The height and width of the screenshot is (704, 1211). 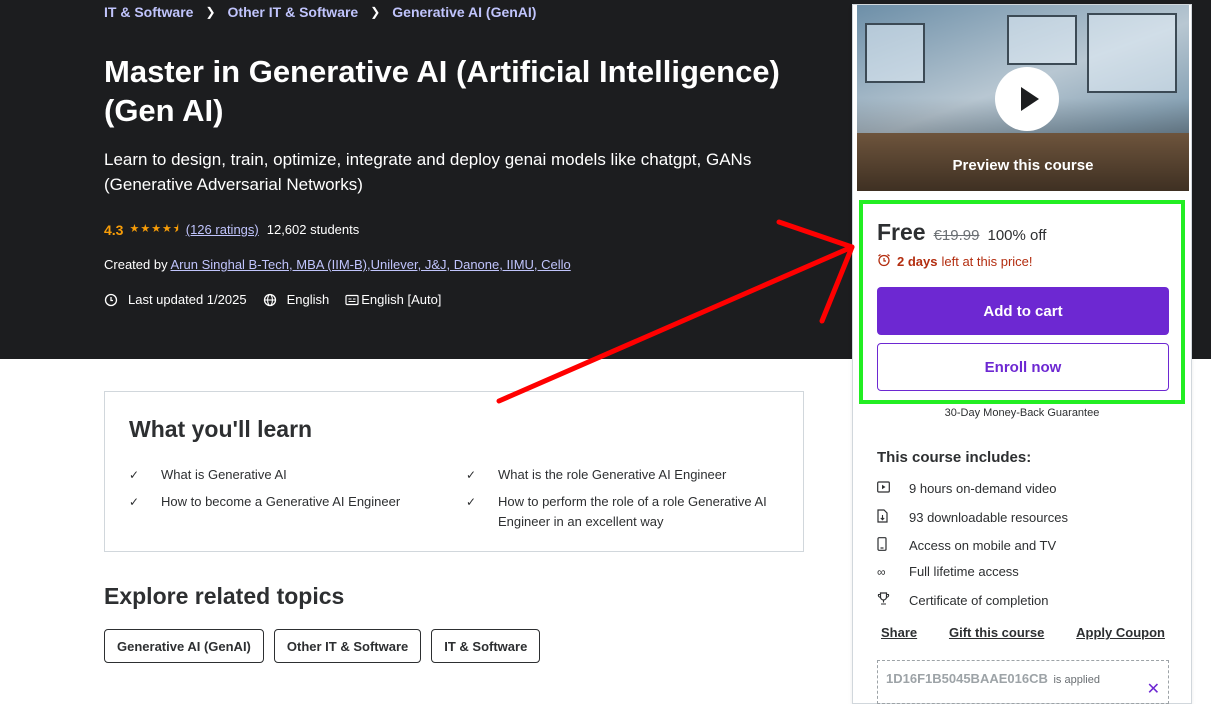 What do you see at coordinates (967, 678) in the screenshot?
I see `coupon-code: 1D16F1B5045BAAE016CB` at bounding box center [967, 678].